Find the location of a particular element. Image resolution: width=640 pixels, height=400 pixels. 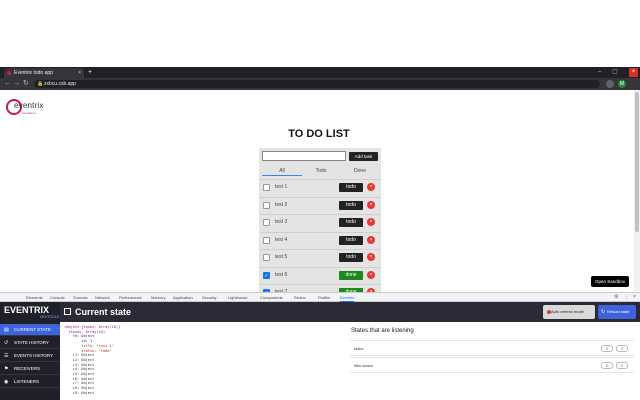

reload-icon: ↻ is located at coordinates (26, 84).